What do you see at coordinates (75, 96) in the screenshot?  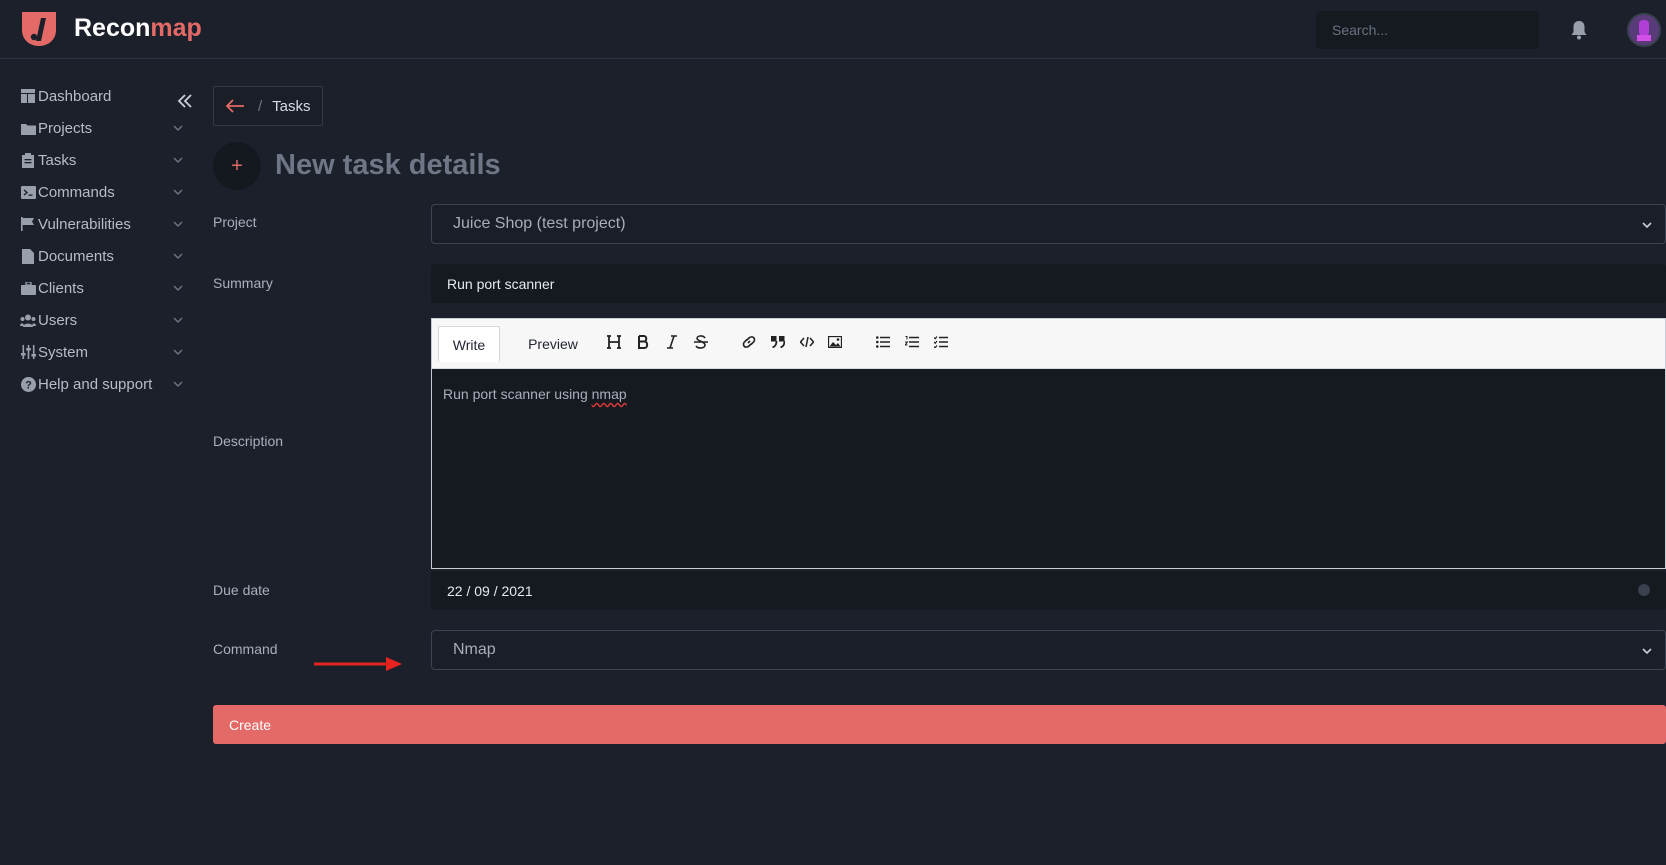 I see `sidebar-item-label: Dashboard` at bounding box center [75, 96].